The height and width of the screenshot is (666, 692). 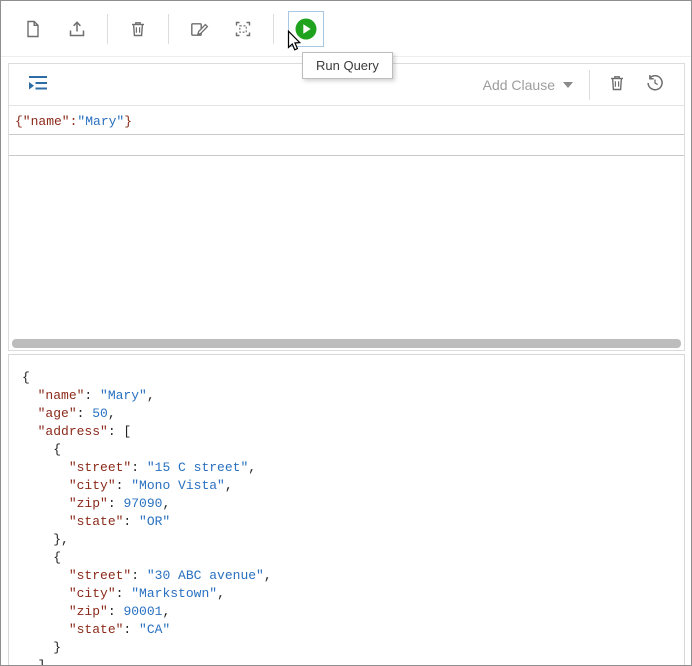 I want to click on export-icon, so click(x=77, y=29).